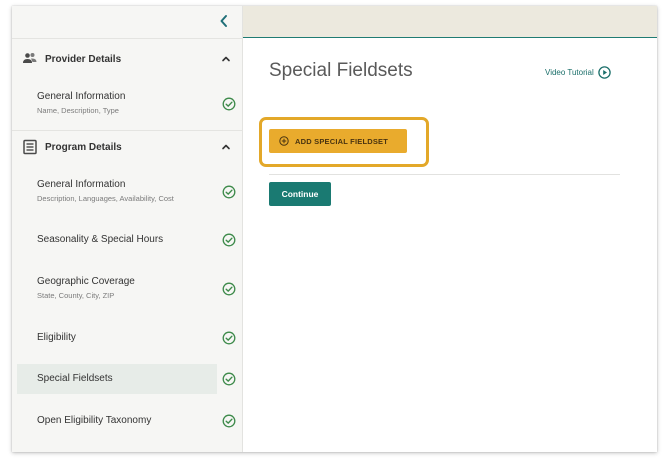 The width and height of the screenshot is (670, 467). I want to click on section-program-details: Program Details, so click(127, 147).